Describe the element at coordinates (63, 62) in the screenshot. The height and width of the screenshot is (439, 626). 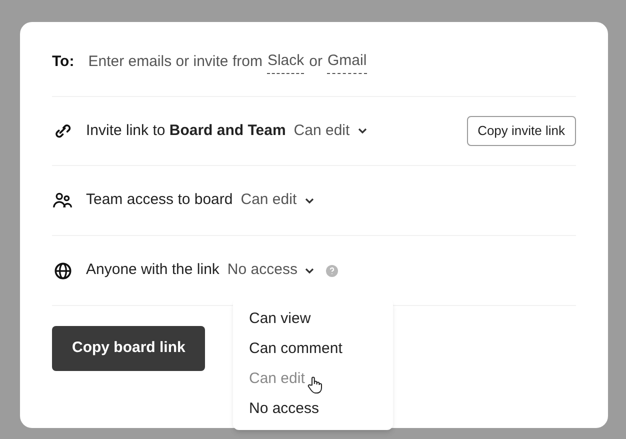
I see `to-label: To:` at that location.